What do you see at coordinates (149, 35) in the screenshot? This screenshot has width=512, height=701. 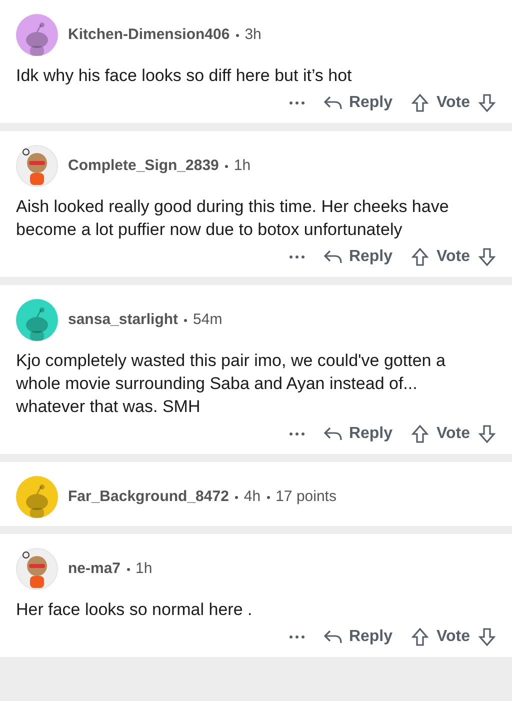 I see `username: Kitchen-Dimension406` at bounding box center [149, 35].